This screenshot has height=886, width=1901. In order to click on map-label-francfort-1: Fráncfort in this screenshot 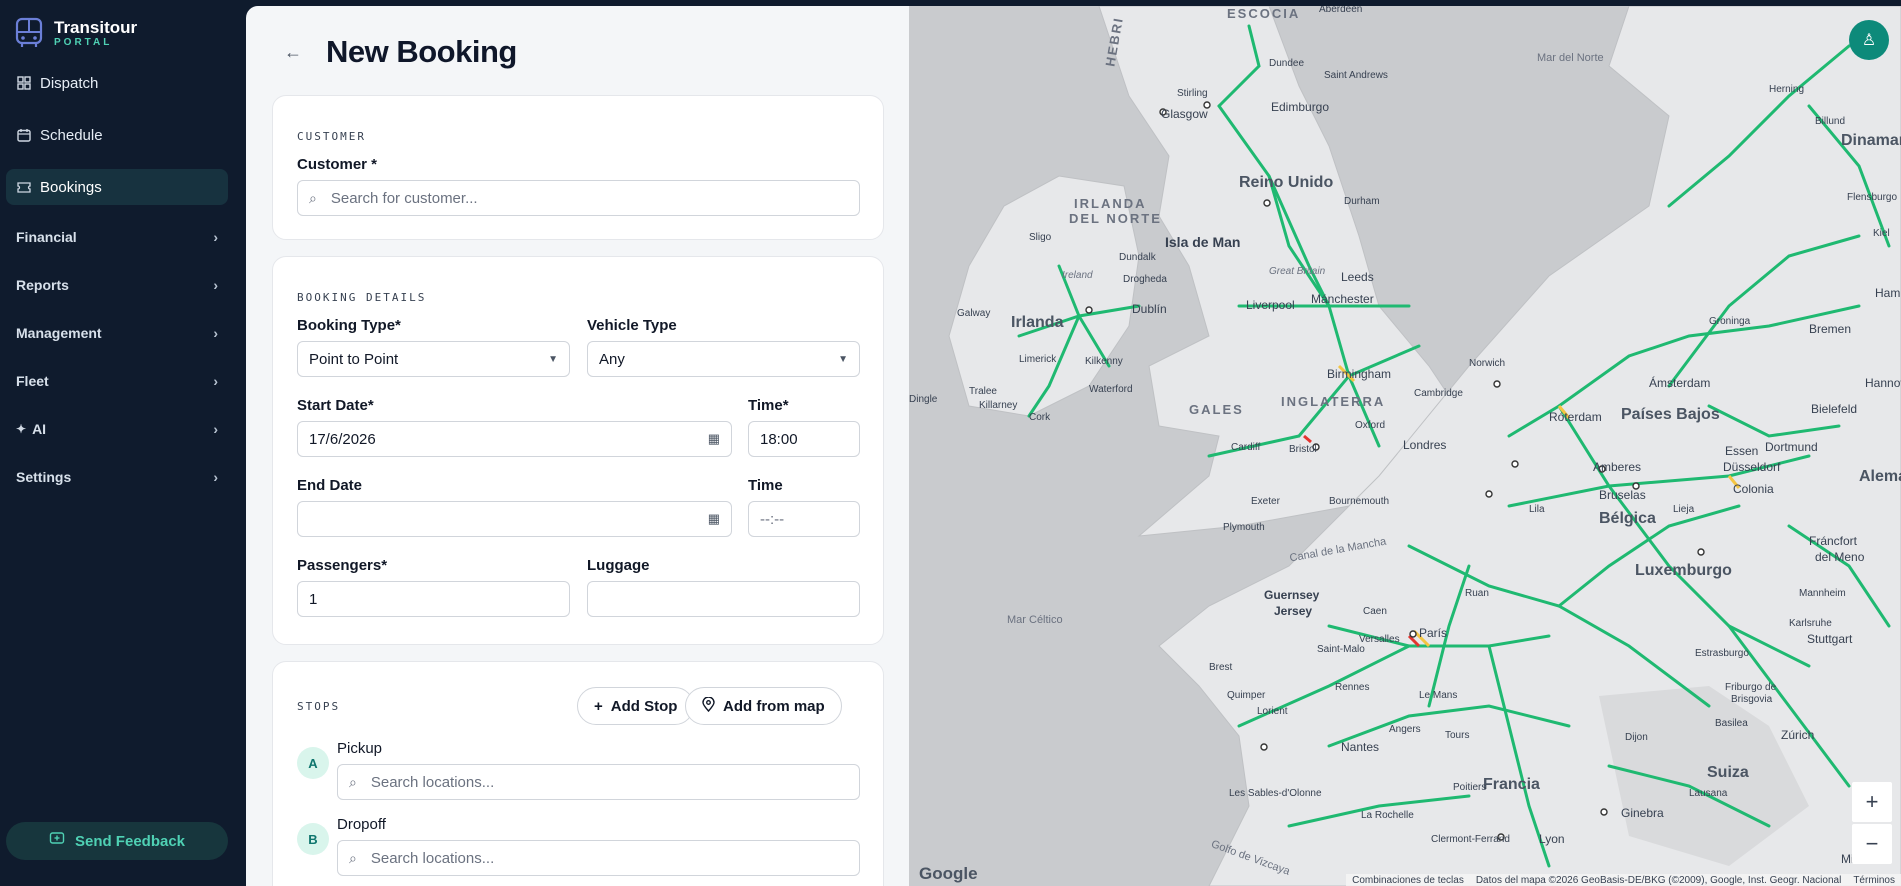, I will do `click(1833, 541)`.